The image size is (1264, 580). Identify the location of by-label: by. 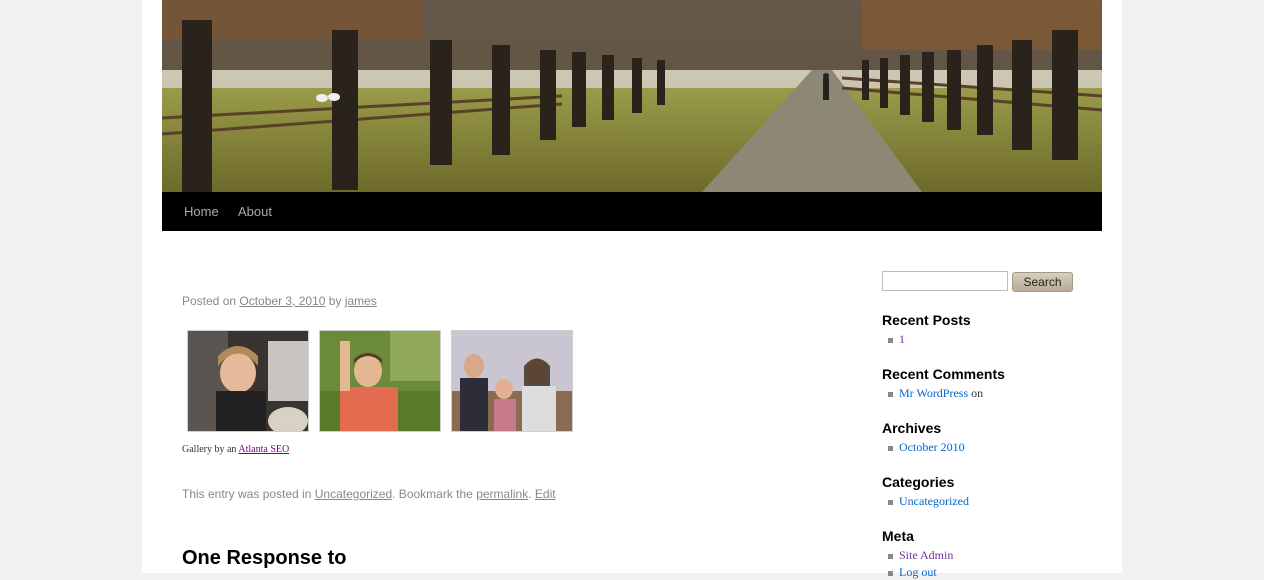
(335, 301).